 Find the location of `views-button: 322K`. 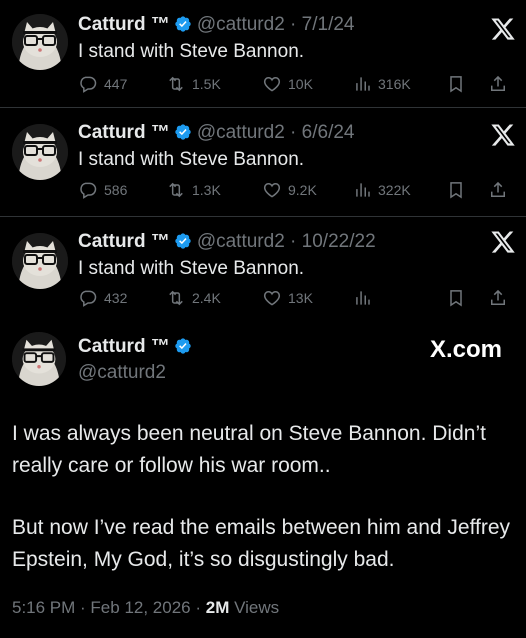

views-button: 322K is located at coordinates (381, 190).